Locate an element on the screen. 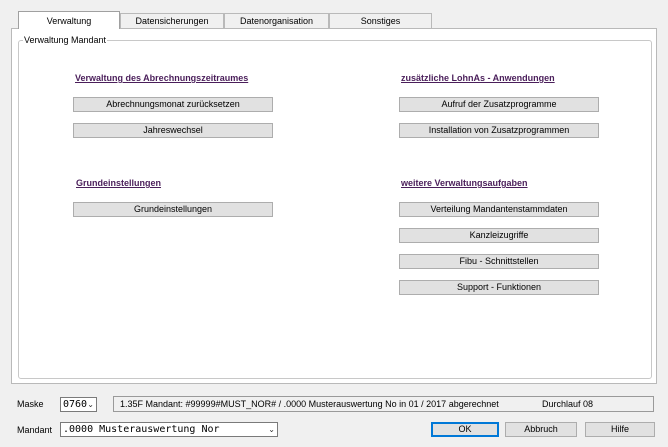 The width and height of the screenshot is (668, 447). maske-select: 0760 ⌄ is located at coordinates (78, 404).